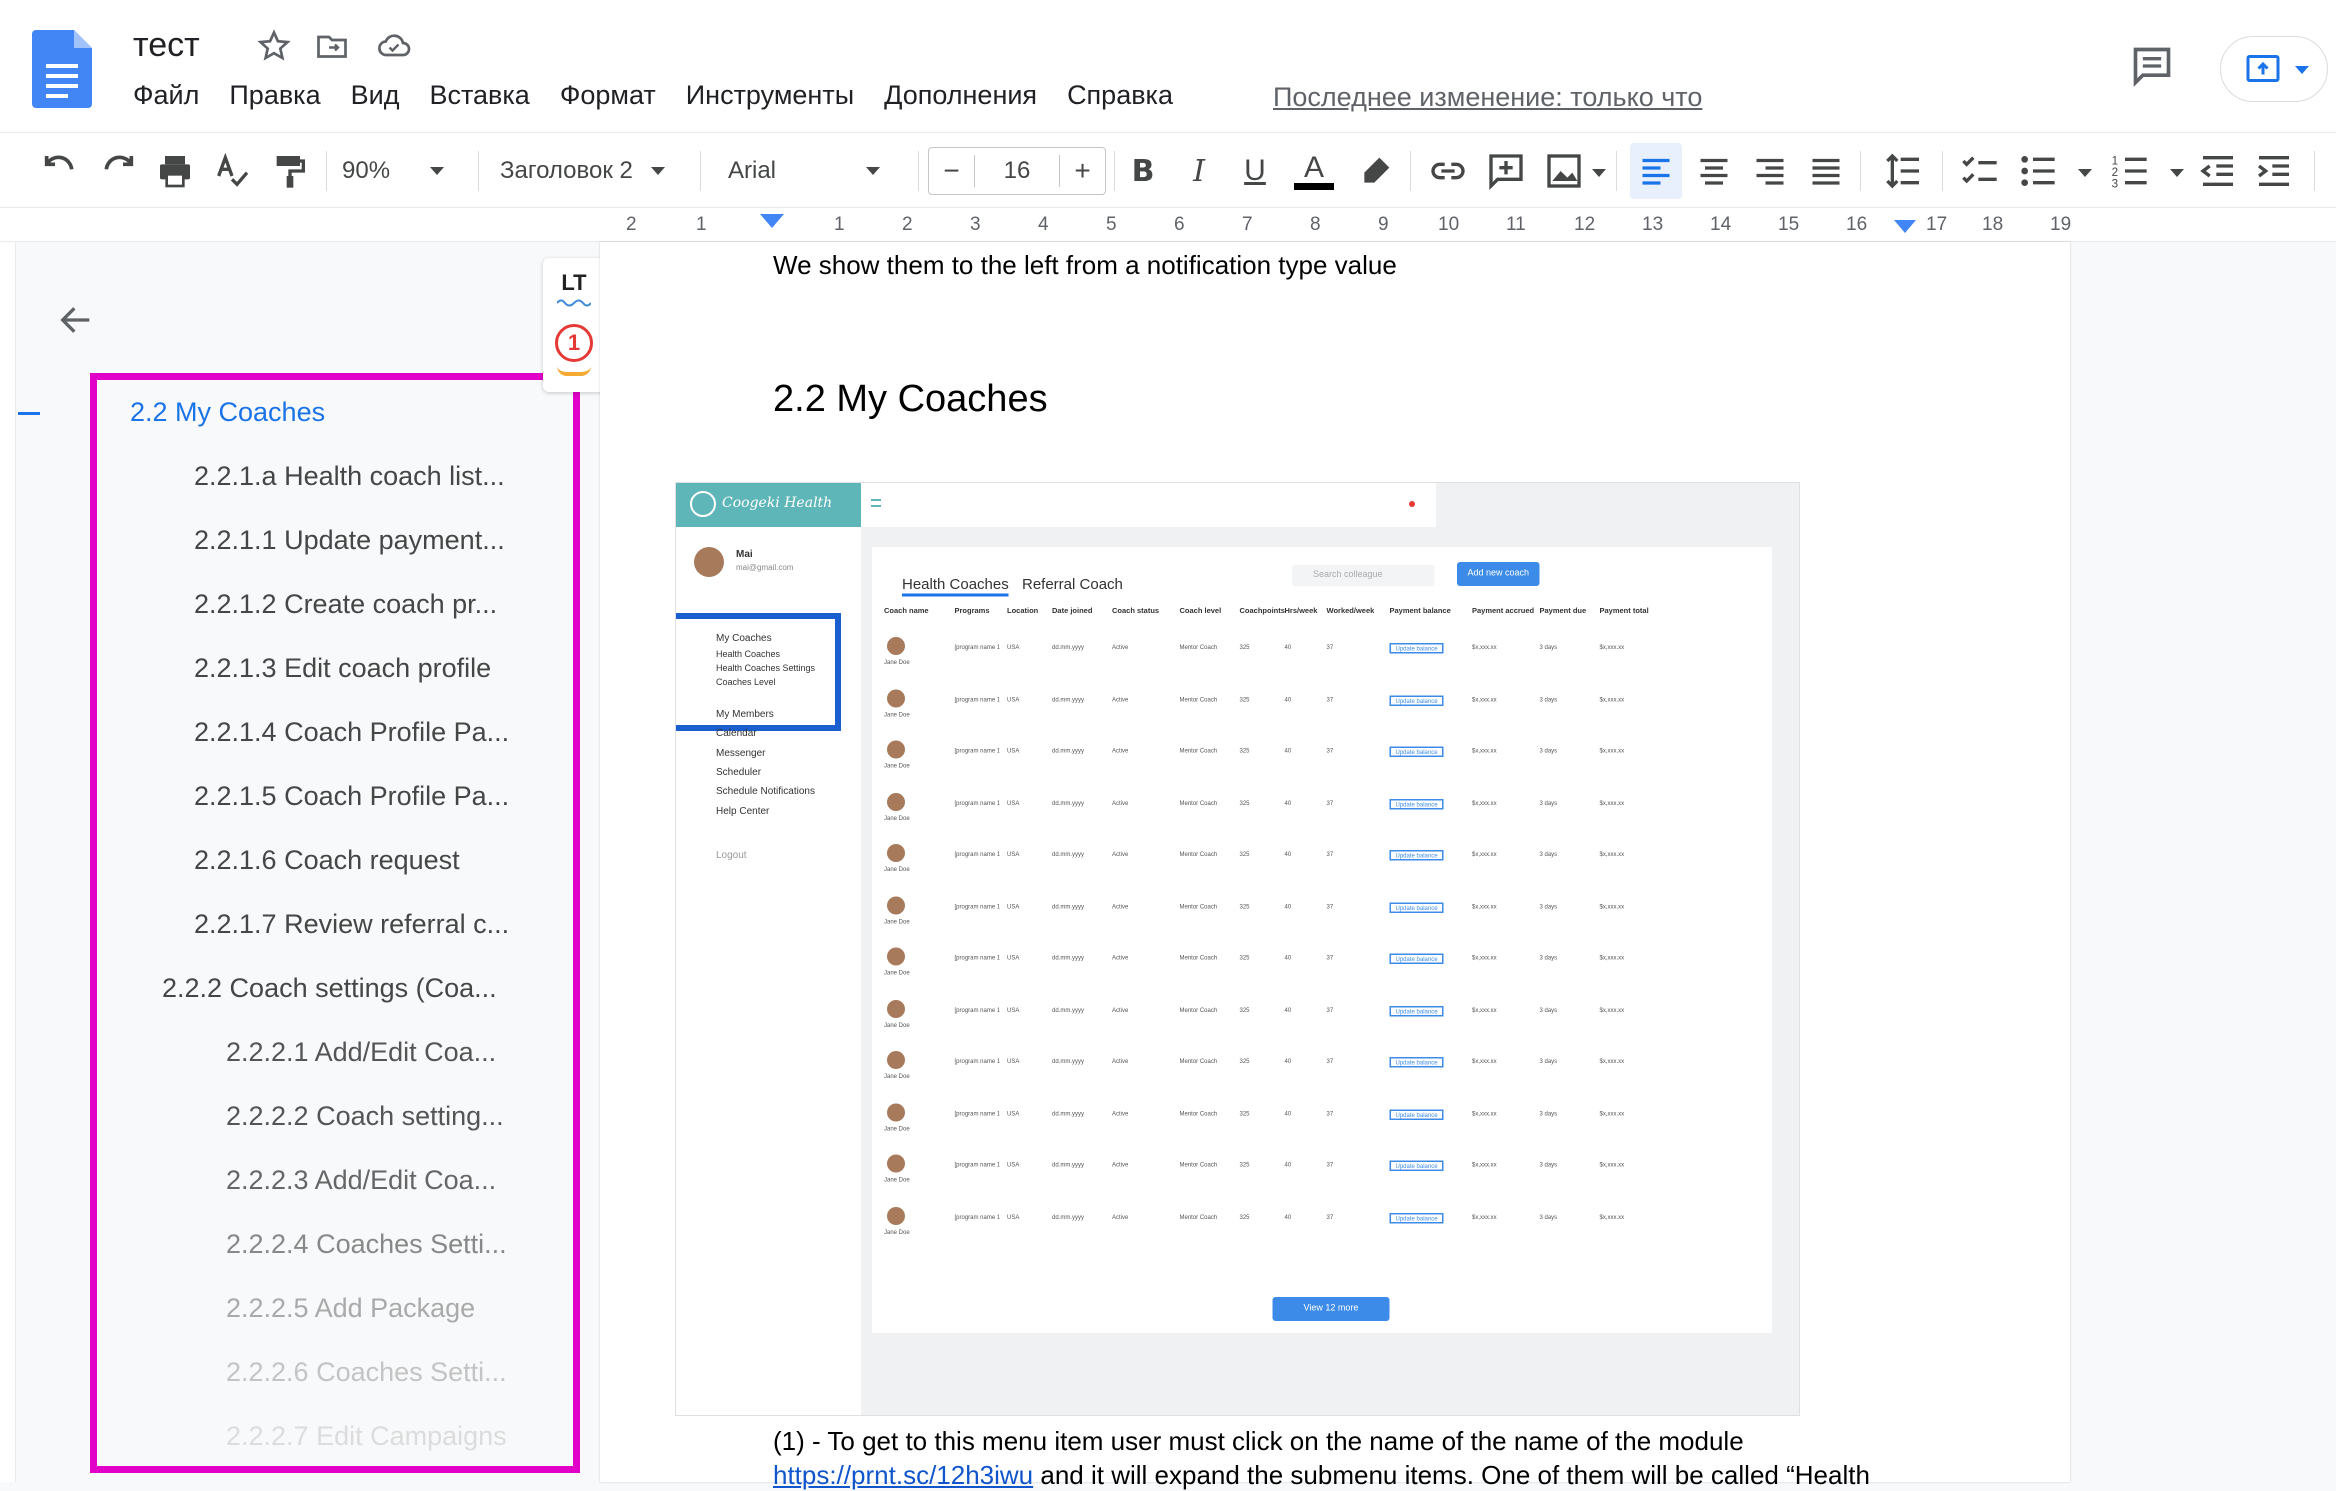 This screenshot has height=1491, width=2336. What do you see at coordinates (166, 95) in the screenshot?
I see `menu-file: Файл` at bounding box center [166, 95].